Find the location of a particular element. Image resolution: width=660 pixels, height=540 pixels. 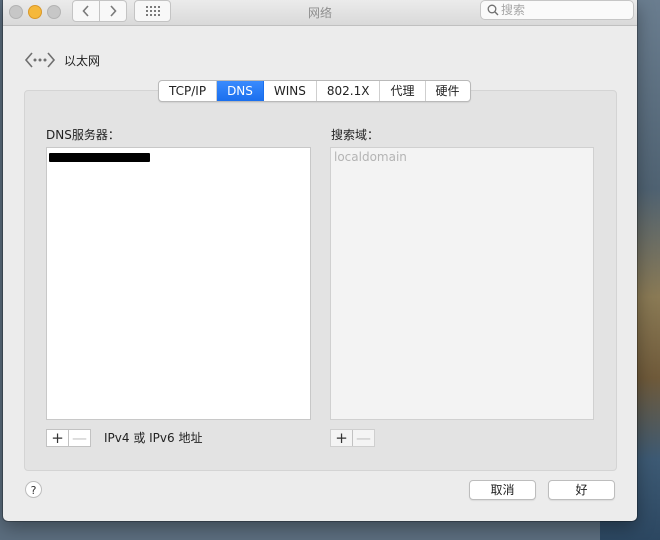

cancel-button: 取消 is located at coordinates (502, 490).